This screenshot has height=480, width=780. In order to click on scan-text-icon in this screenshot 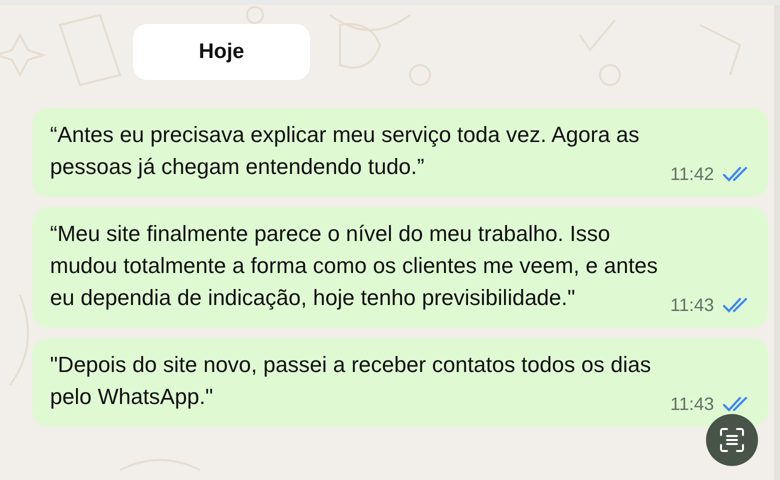, I will do `click(732, 440)`.